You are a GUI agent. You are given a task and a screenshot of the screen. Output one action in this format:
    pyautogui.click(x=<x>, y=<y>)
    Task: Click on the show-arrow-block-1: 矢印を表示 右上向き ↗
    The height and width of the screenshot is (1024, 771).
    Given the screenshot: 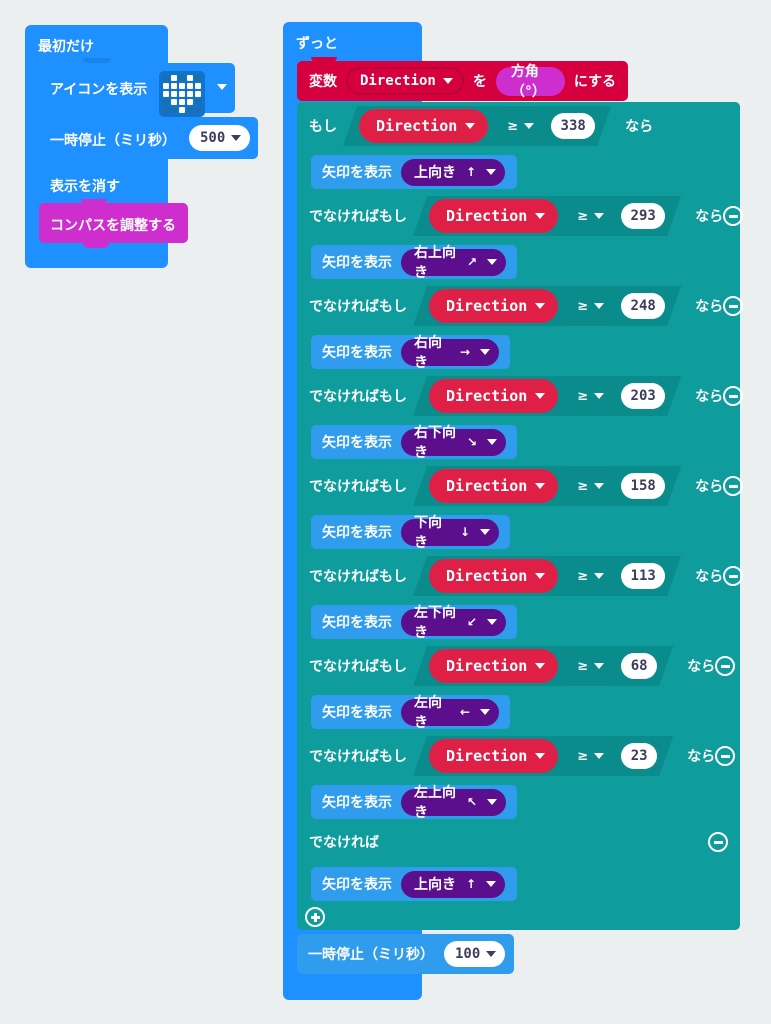 What is the action you would take?
    pyautogui.click(x=414, y=263)
    